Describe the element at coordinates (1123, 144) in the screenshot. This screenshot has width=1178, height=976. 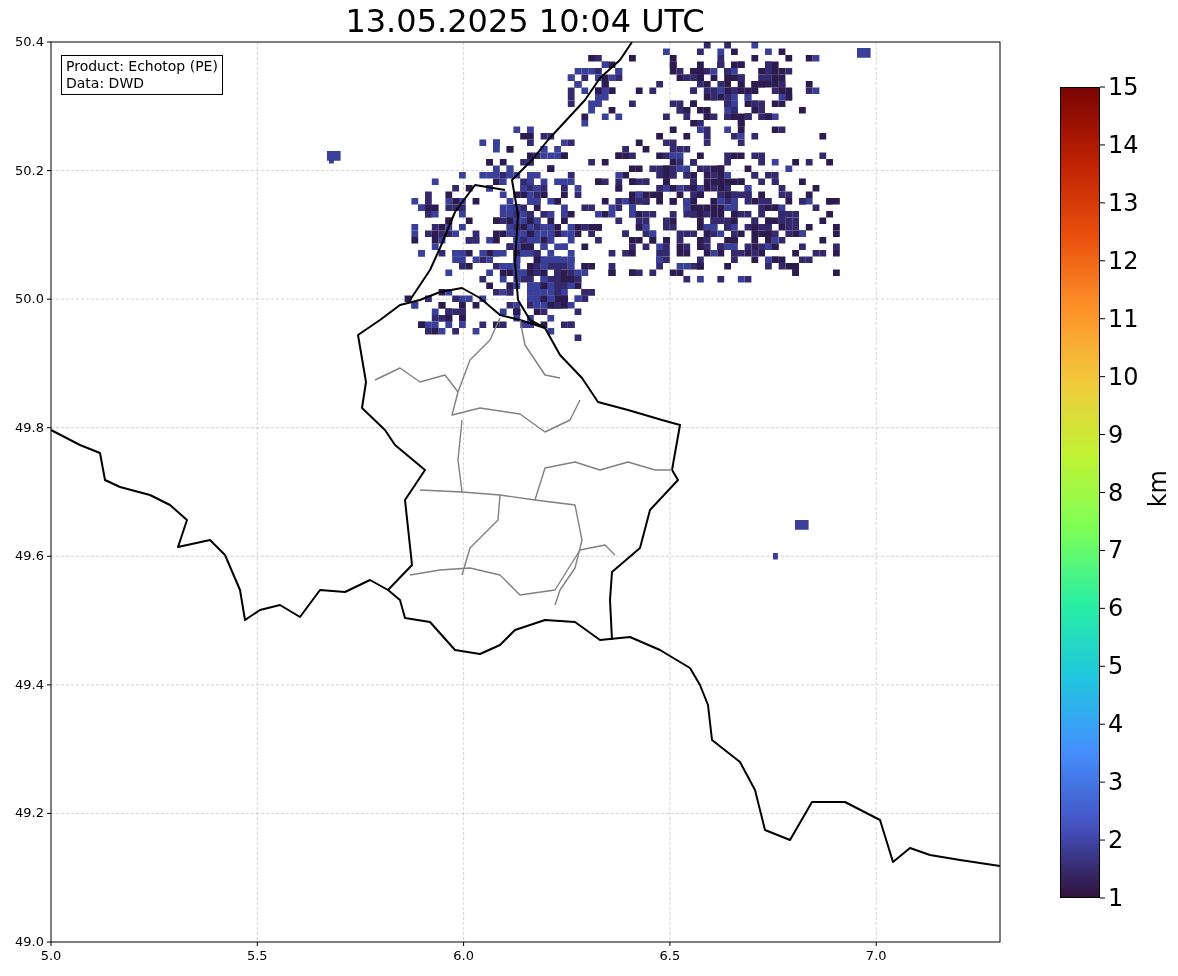
I see `colorbar-tick-label: 14` at that location.